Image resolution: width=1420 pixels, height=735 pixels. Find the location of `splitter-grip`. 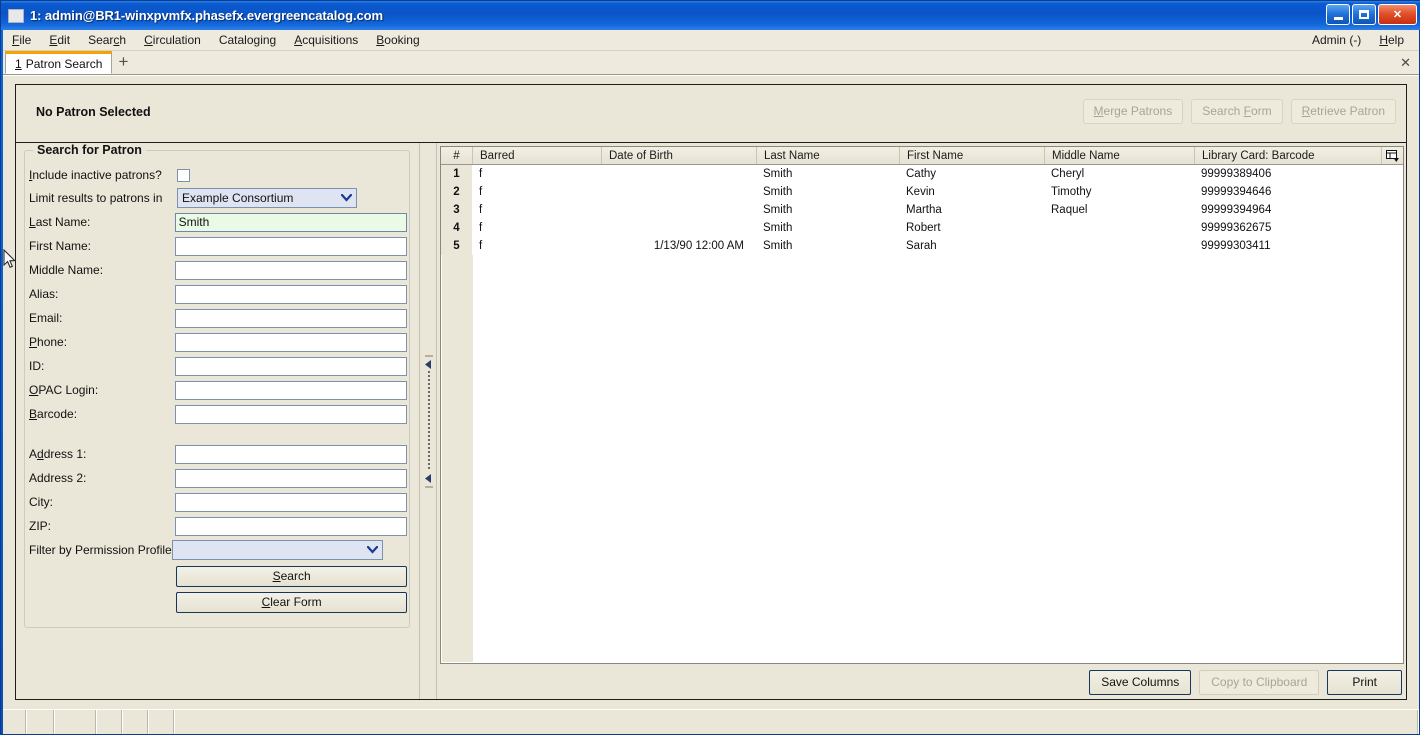

splitter-grip is located at coordinates (429, 421).